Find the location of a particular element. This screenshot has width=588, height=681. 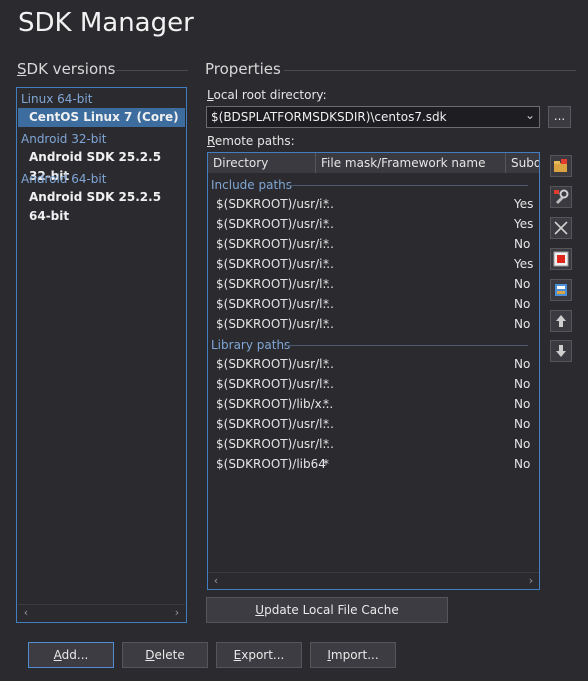

properties-heading: Properties is located at coordinates (243, 69).